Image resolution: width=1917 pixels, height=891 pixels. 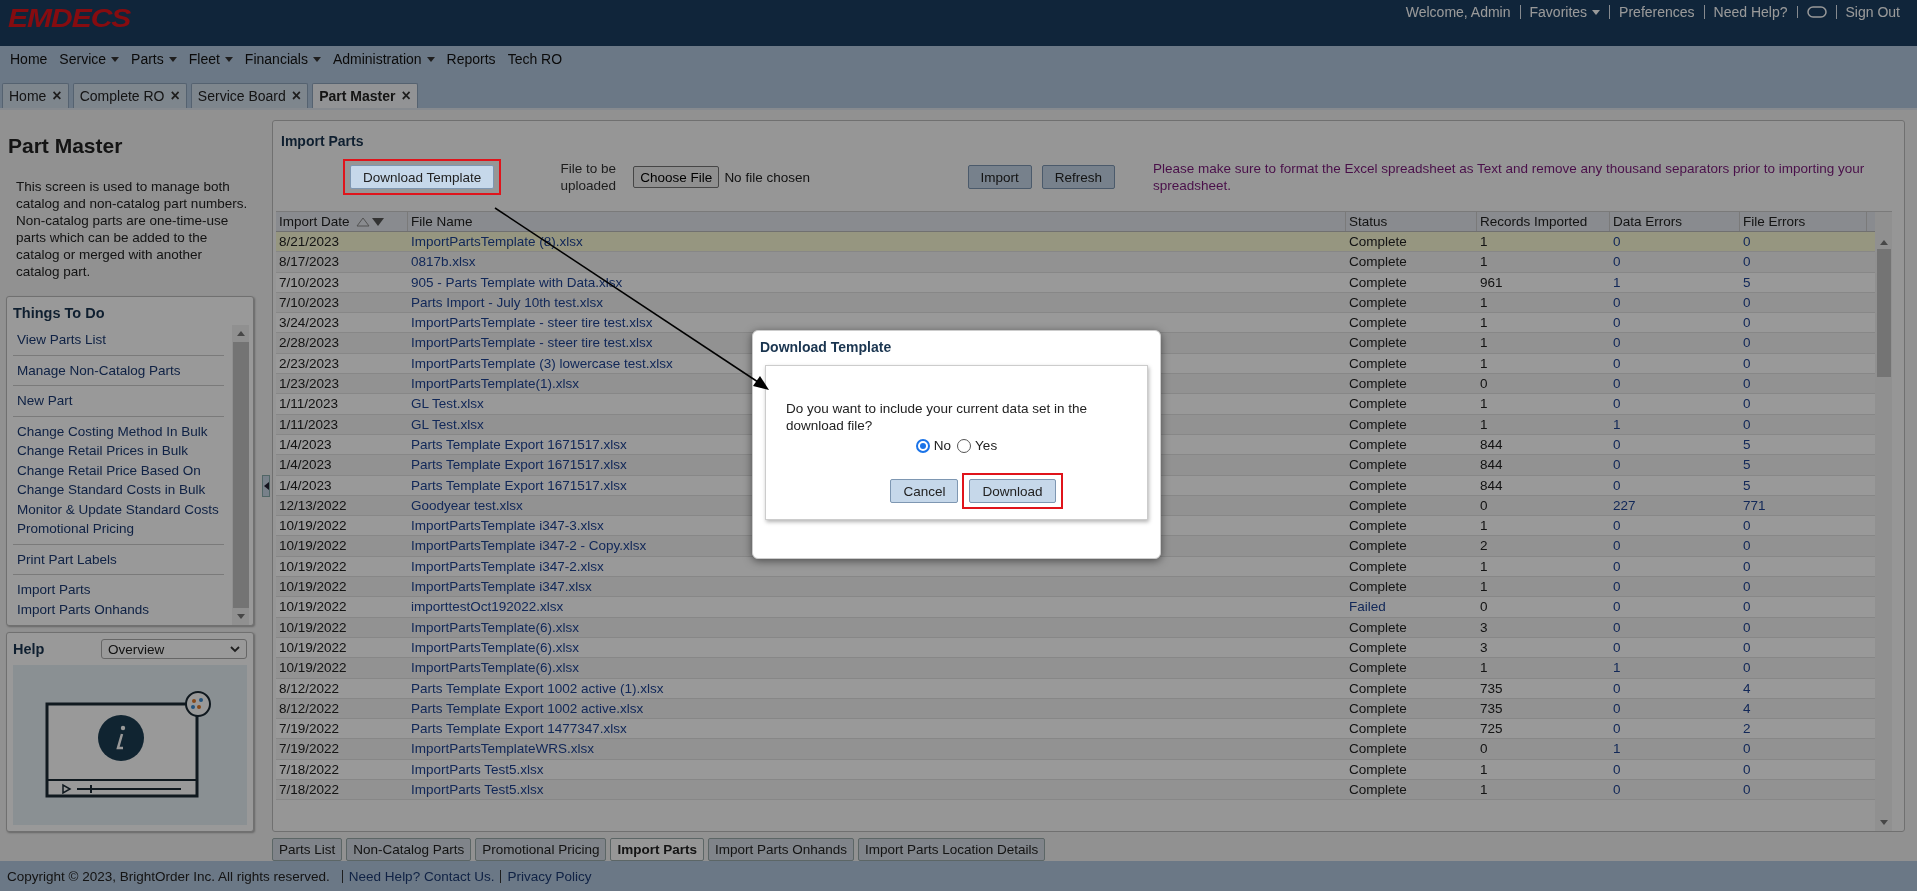 What do you see at coordinates (826, 347) in the screenshot?
I see `dialog-title: Download Template` at bounding box center [826, 347].